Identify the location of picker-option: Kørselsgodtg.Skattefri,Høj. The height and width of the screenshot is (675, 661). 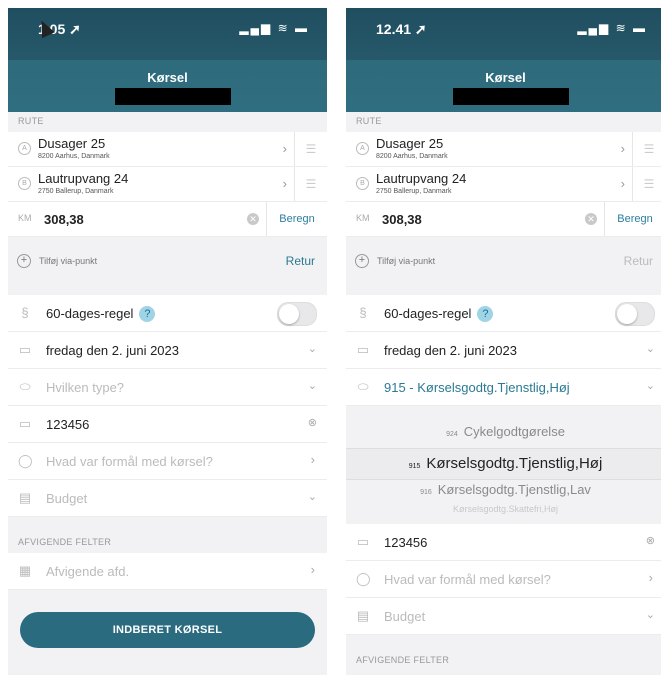
(503, 509).